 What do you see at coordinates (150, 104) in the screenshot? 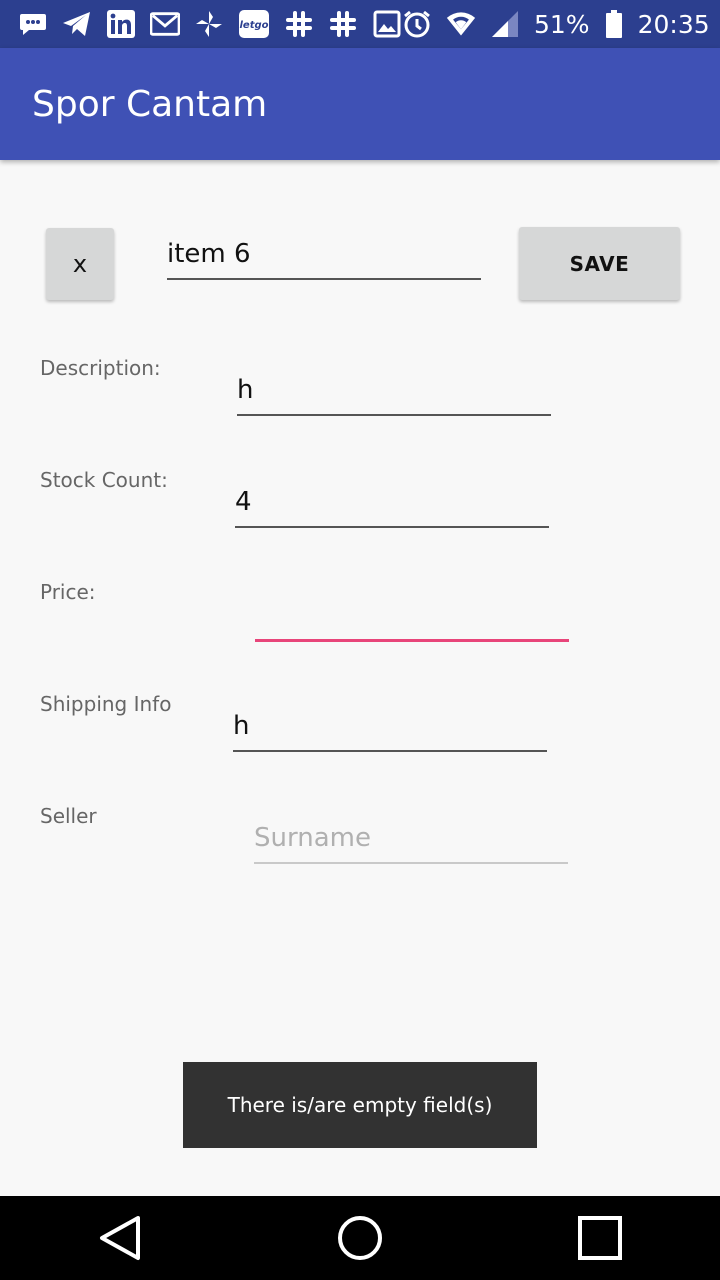
I see `app-title: Spor Cantam` at bounding box center [150, 104].